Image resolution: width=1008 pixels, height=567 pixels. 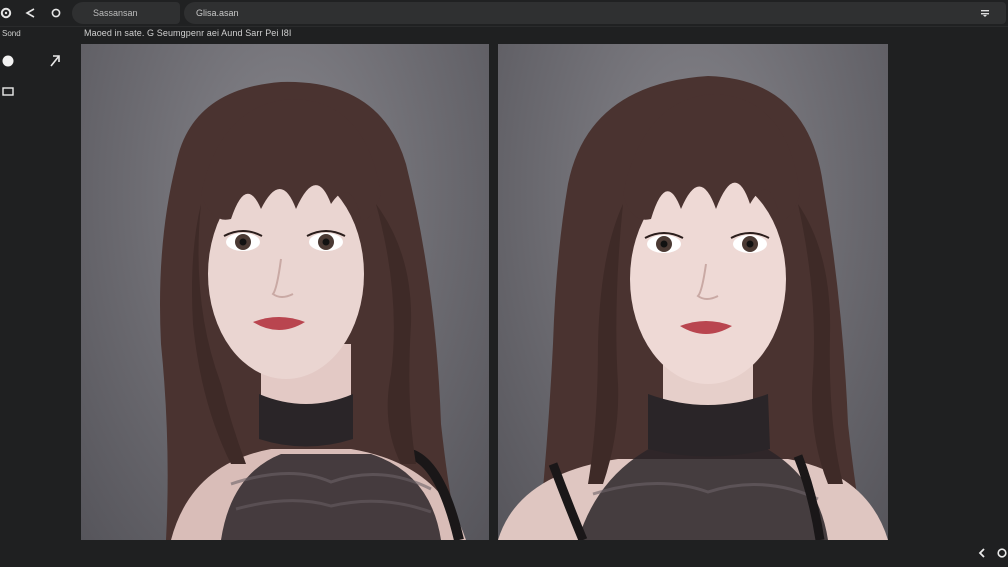 What do you see at coordinates (115, 13) in the screenshot?
I see `tab-label: Sassansan` at bounding box center [115, 13].